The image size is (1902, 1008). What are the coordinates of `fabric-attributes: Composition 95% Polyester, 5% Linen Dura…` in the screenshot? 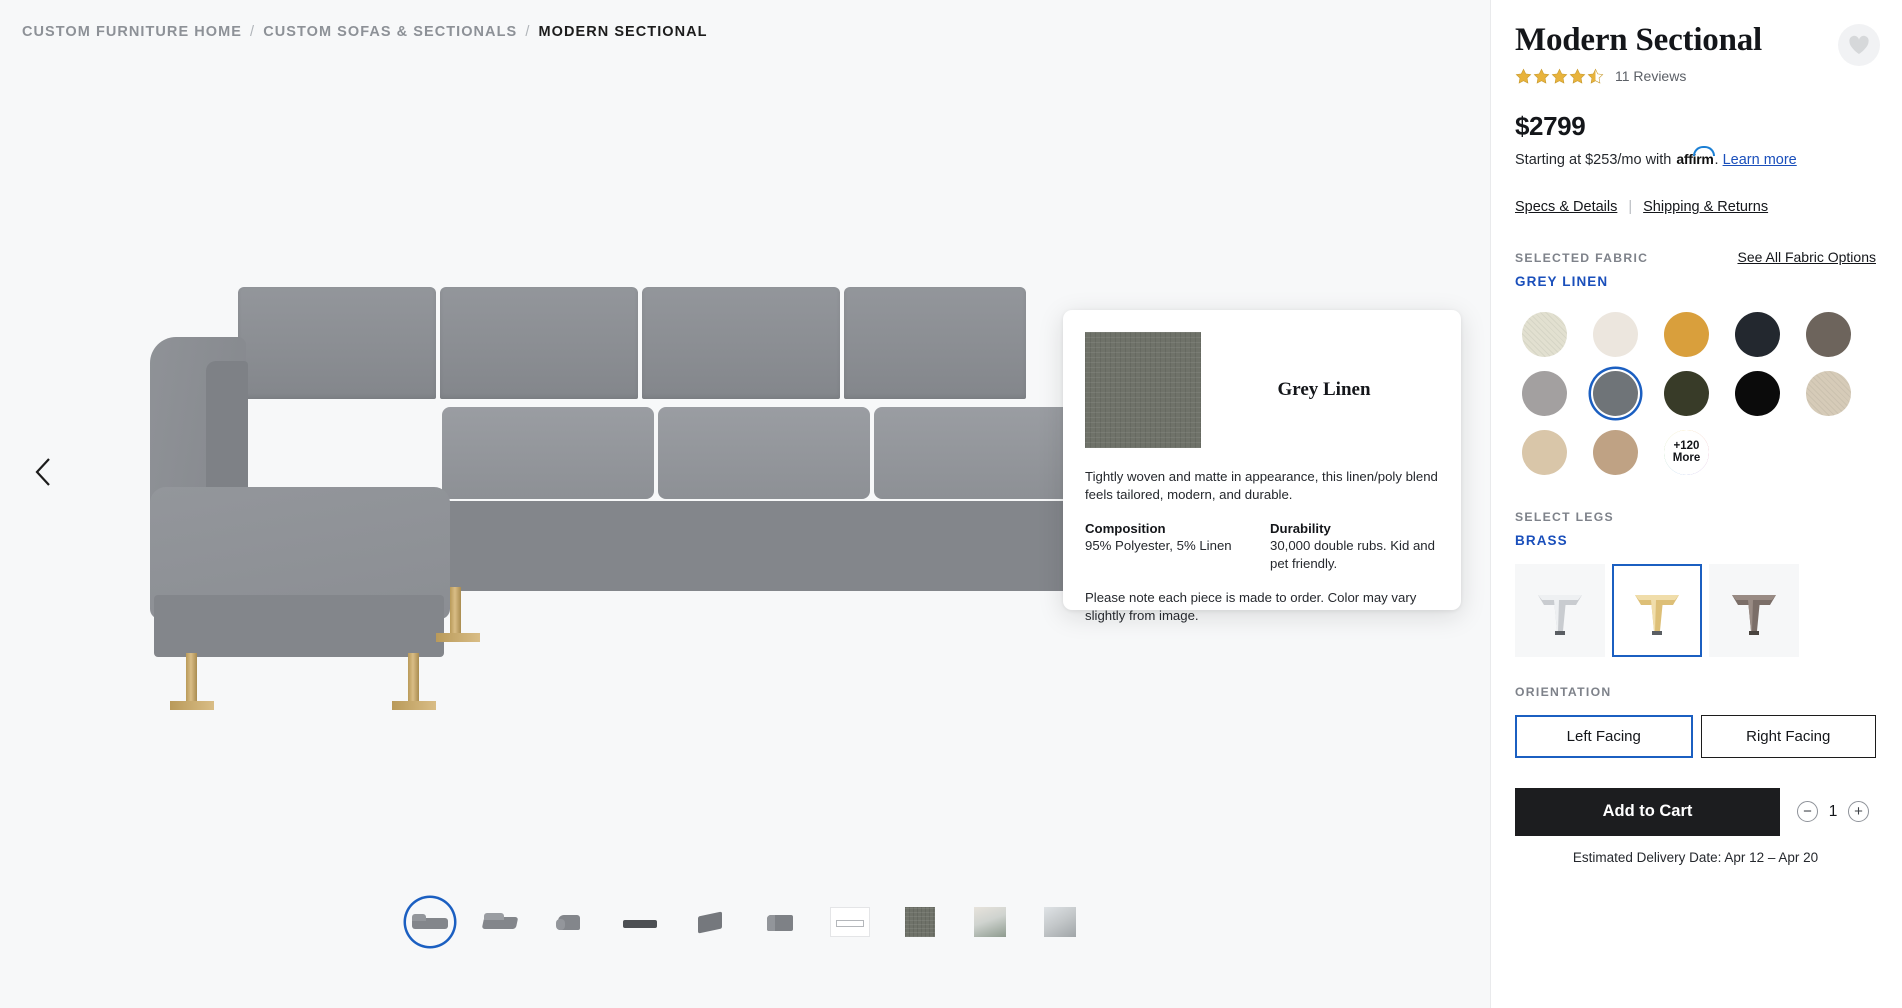 It's located at (1262, 546).